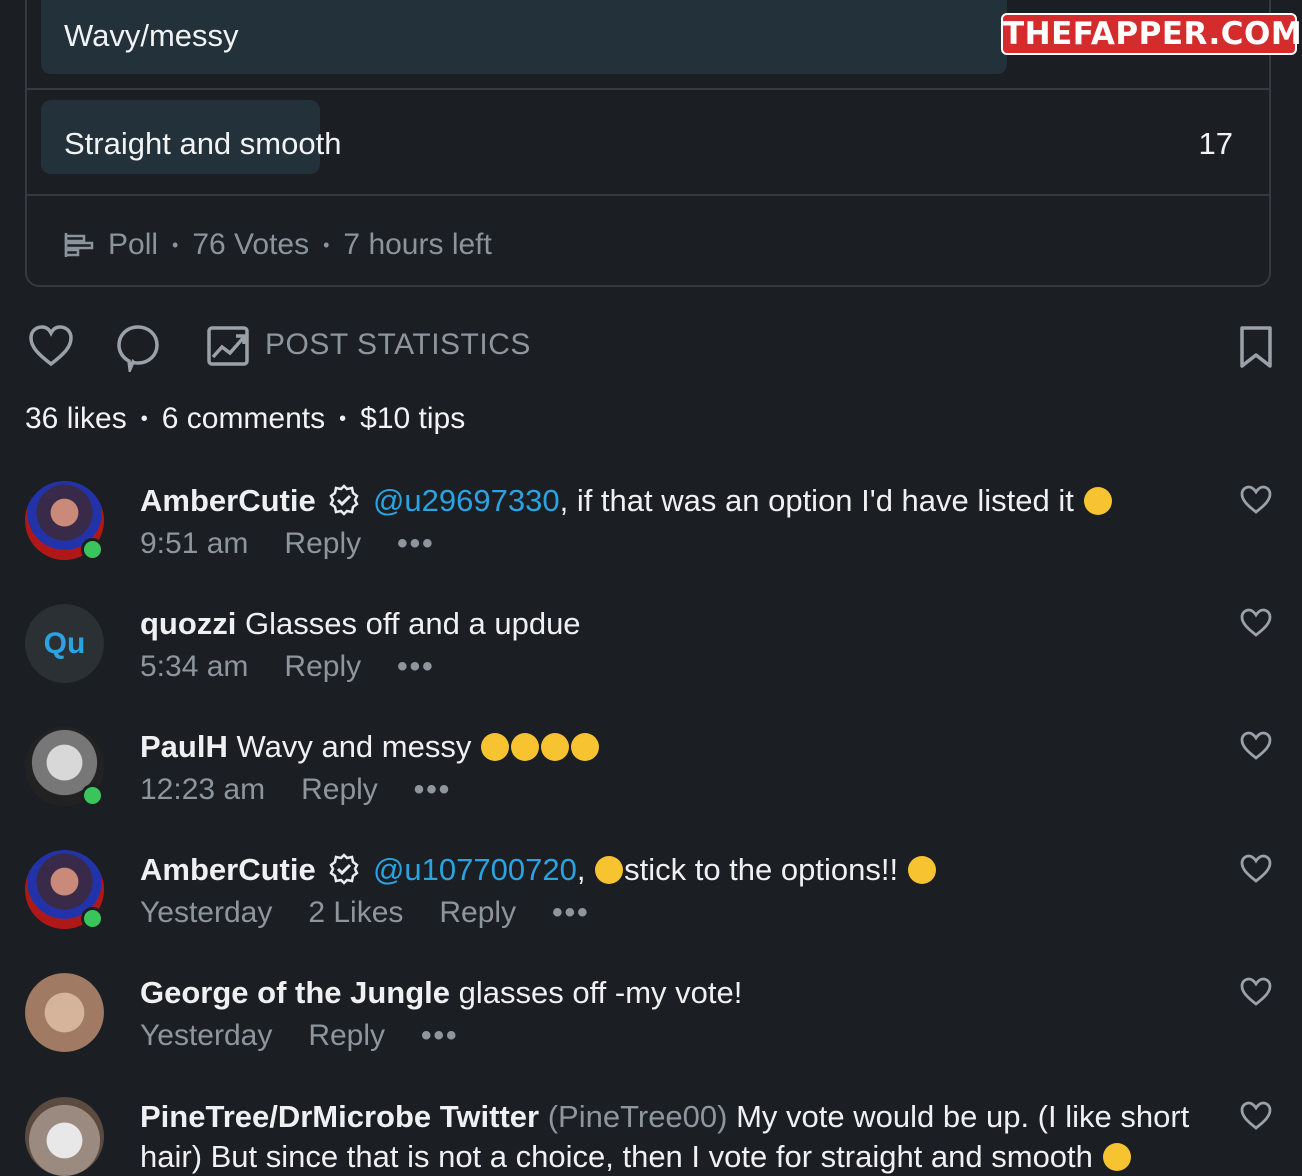  I want to click on tips-count: $10 tips, so click(412, 419).